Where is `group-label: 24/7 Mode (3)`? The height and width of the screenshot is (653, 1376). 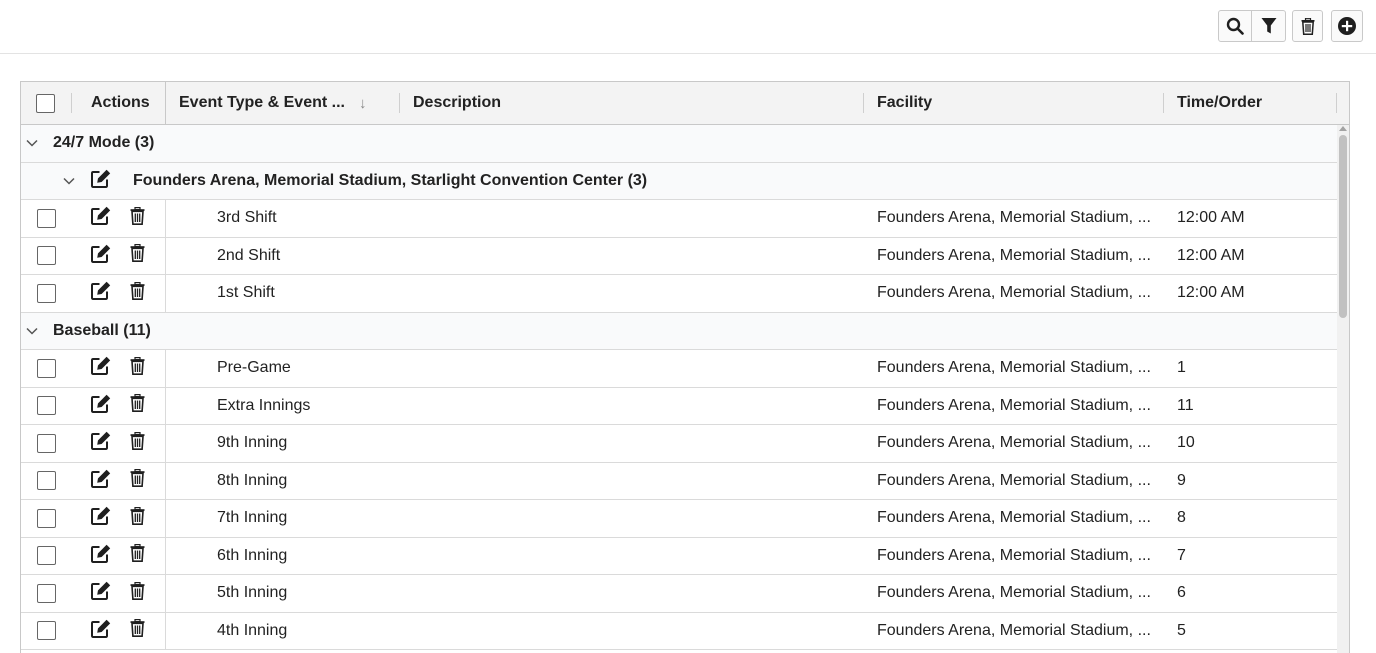
group-label: 24/7 Mode (3) is located at coordinates (104, 143).